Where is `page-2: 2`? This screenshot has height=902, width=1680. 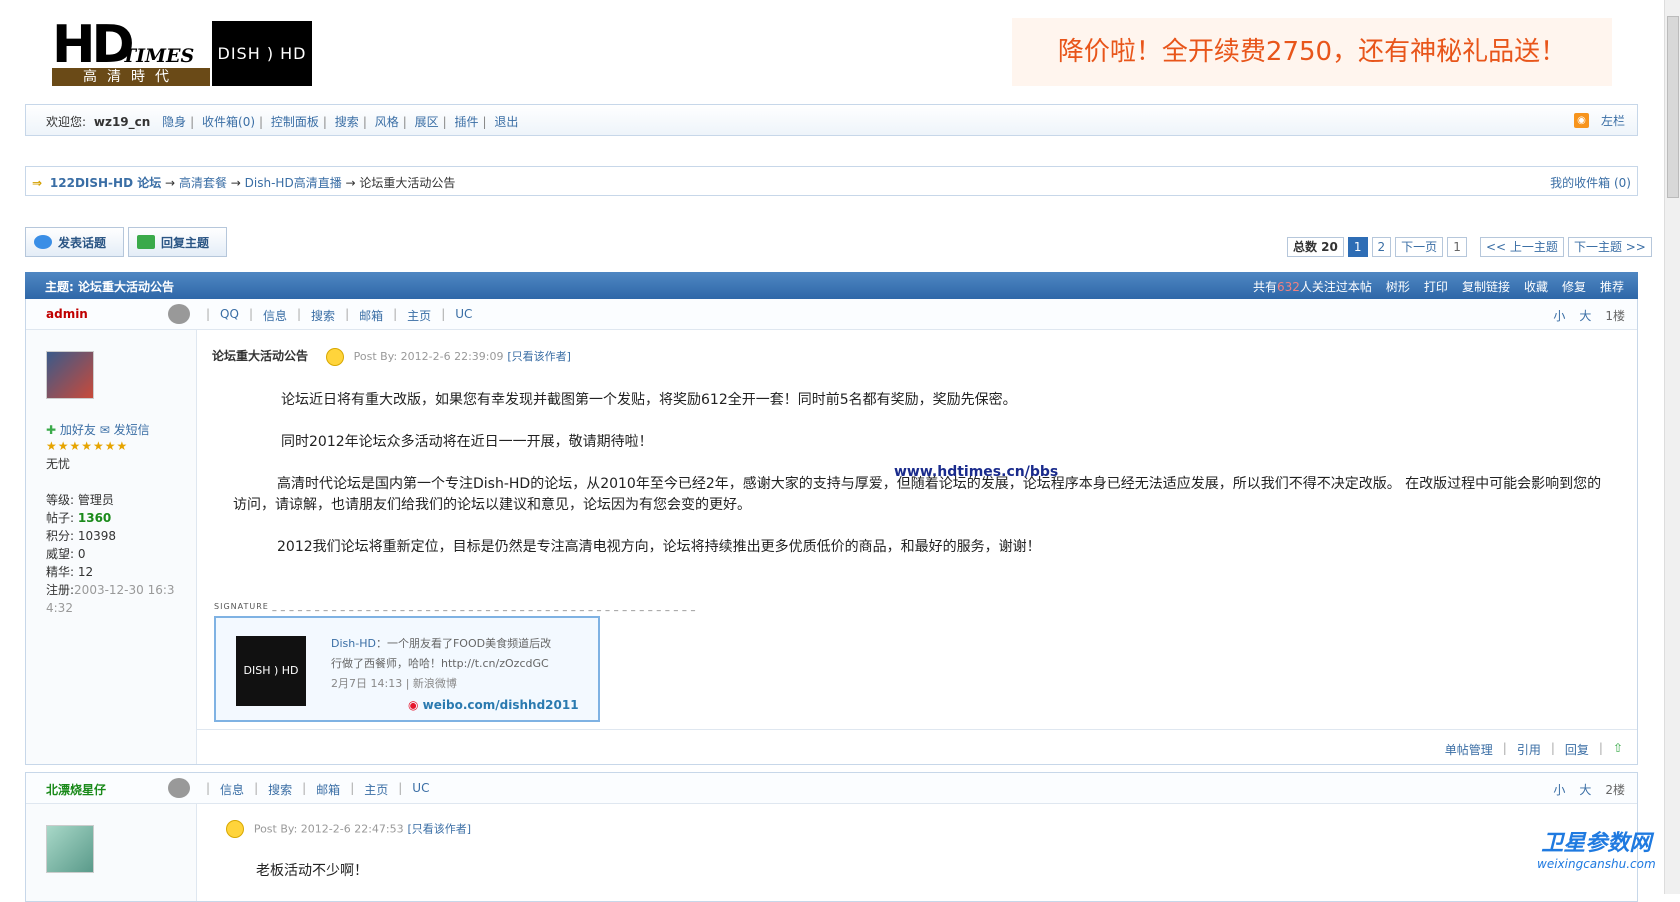 page-2: 2 is located at coordinates (1381, 247).